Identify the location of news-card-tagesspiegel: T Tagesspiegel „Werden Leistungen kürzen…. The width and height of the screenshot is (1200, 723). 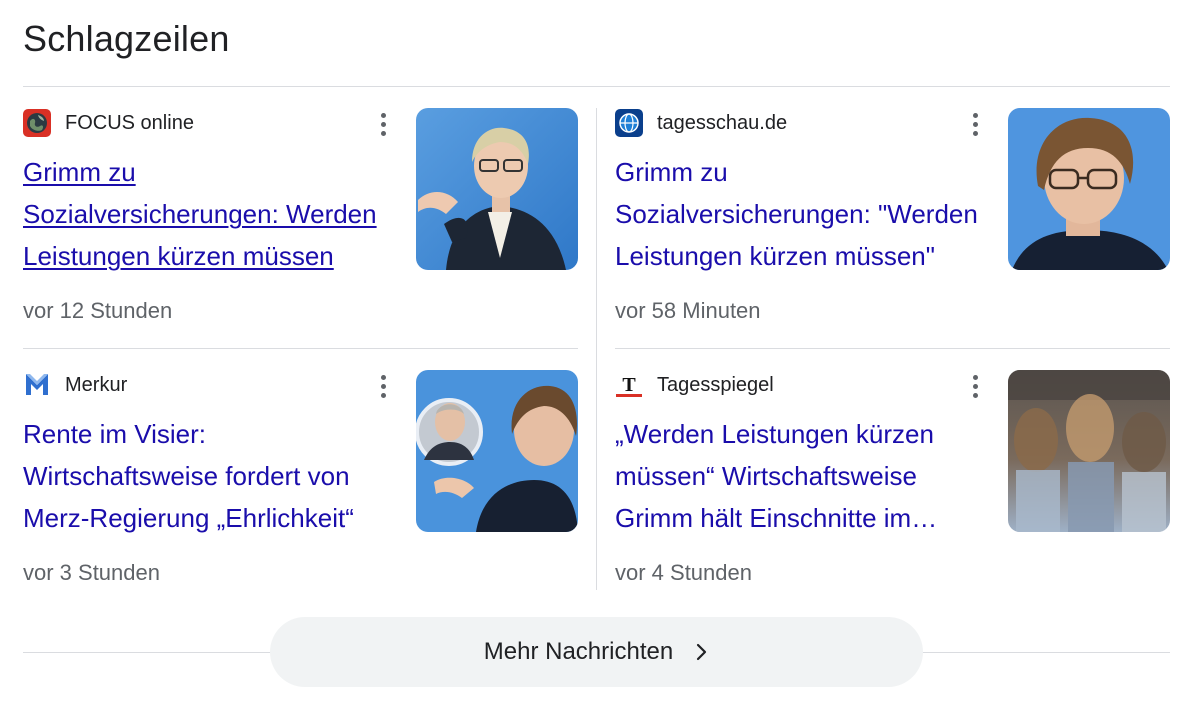
(892, 481).